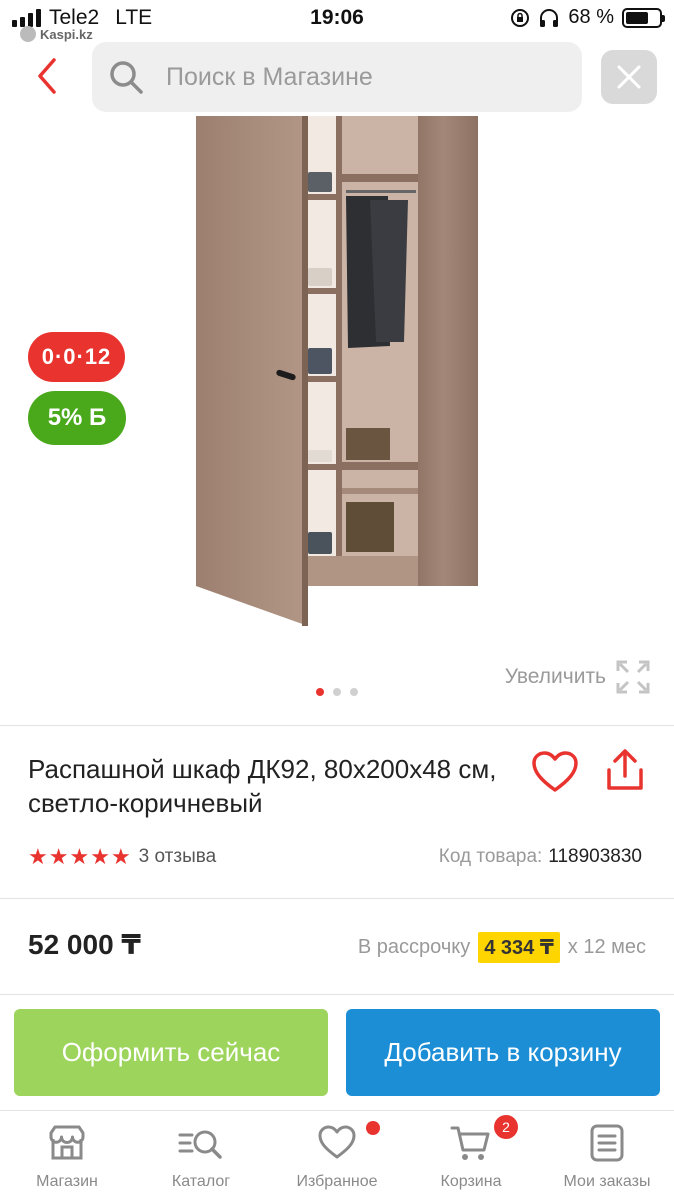 This screenshot has height=1200, width=674. I want to click on search-header: Поиск в Магазине, so click(337, 78).